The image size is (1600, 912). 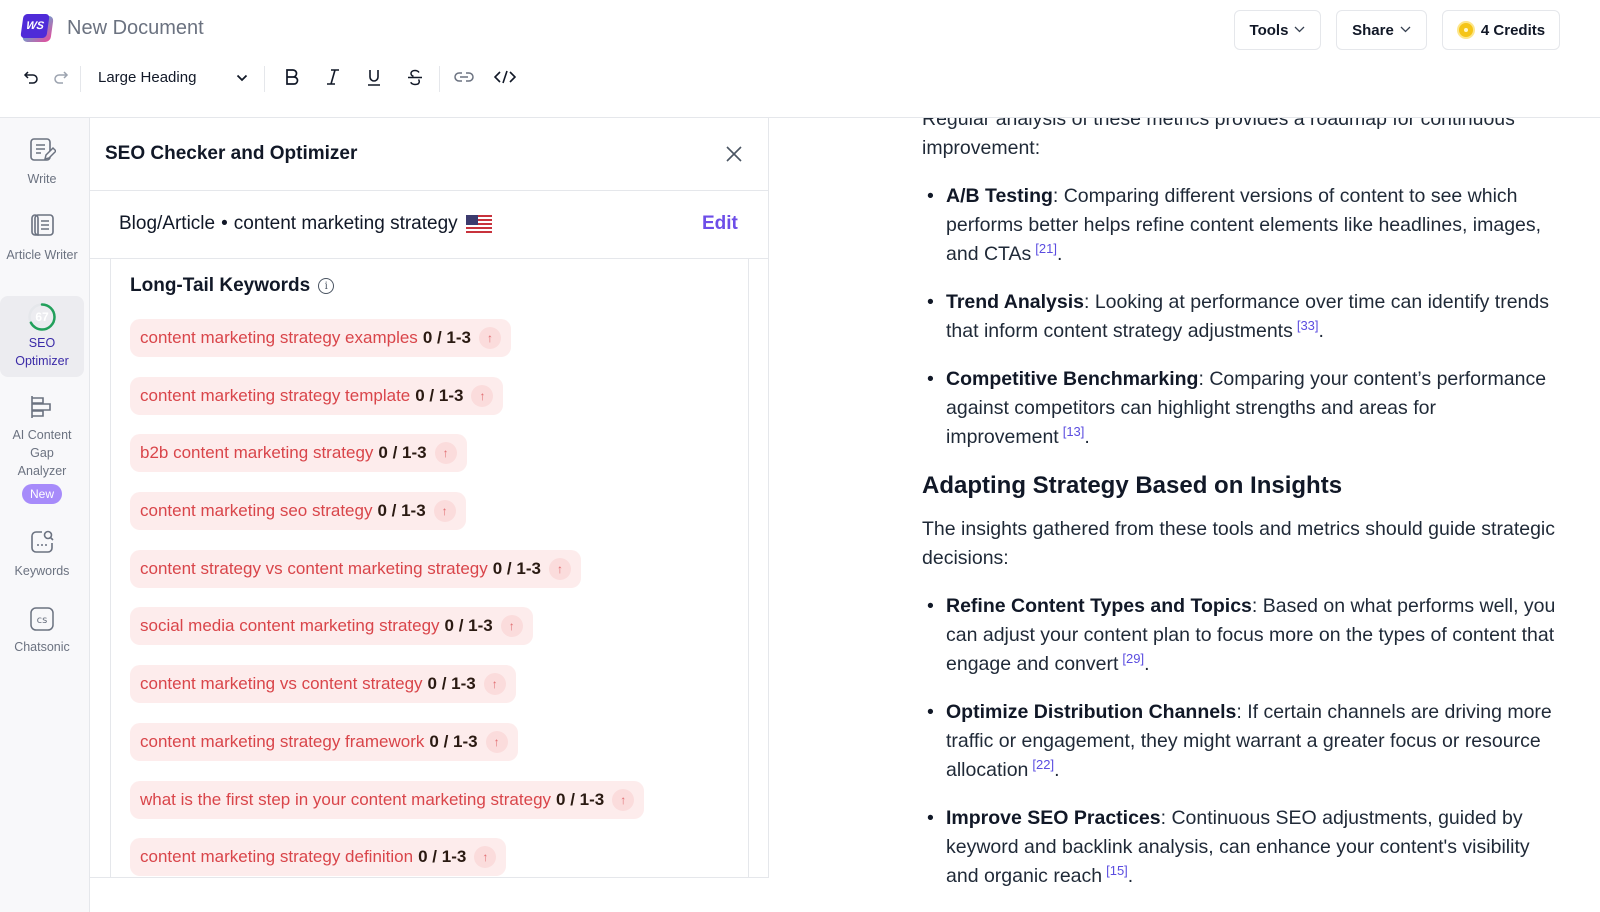 I want to click on heading-style-select: Large Heading, so click(x=173, y=77).